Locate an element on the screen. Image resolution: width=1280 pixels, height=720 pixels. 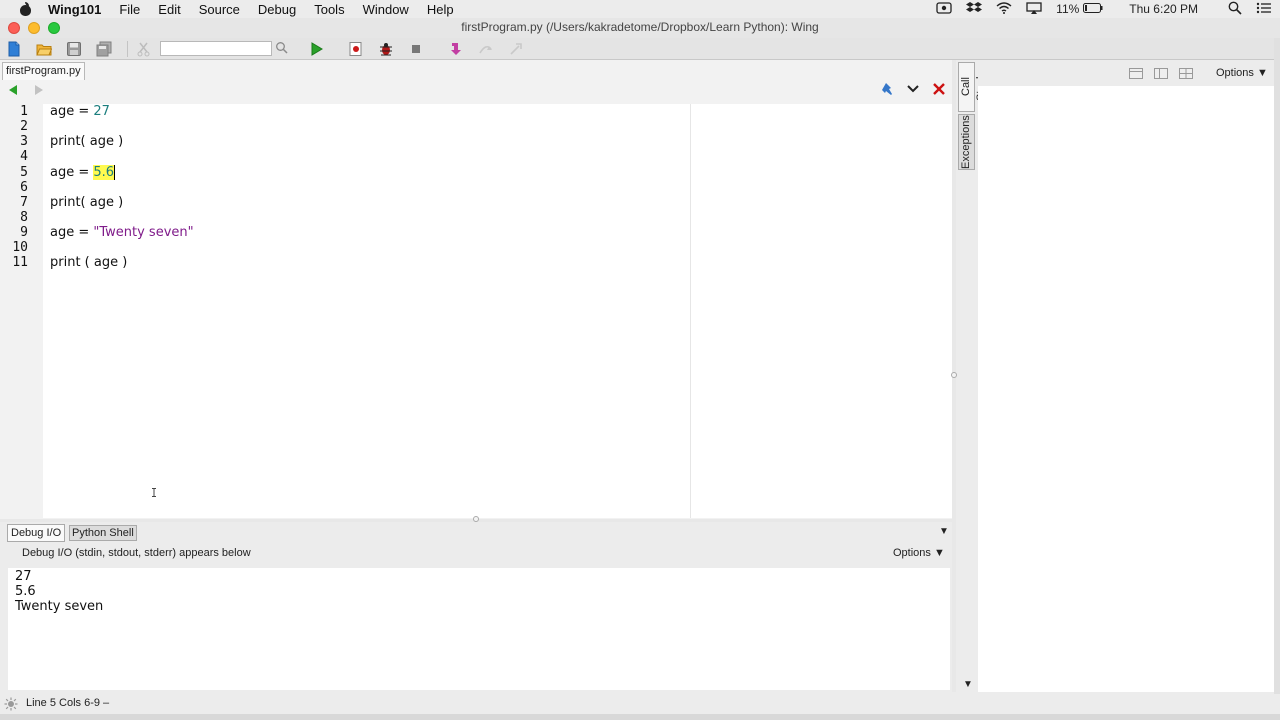
tab-python-shell: Python Shell is located at coordinates (103, 533).